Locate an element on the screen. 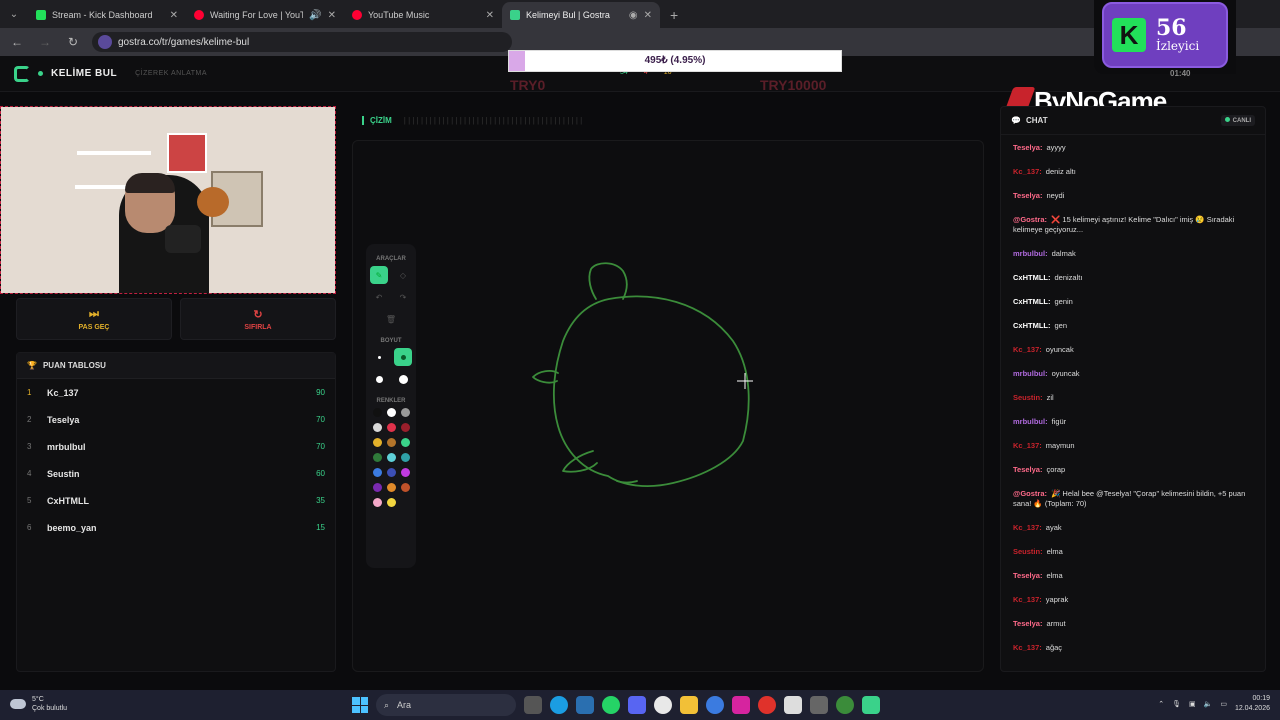 This screenshot has height=720, width=1280. tab-search-icon: ⌄ is located at coordinates (14, 14).